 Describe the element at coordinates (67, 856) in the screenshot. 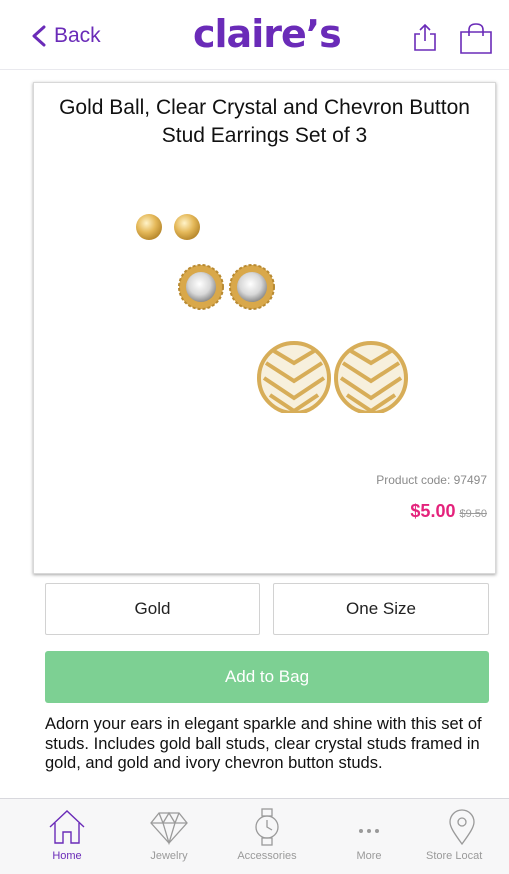

I see `tab-label: Home` at that location.